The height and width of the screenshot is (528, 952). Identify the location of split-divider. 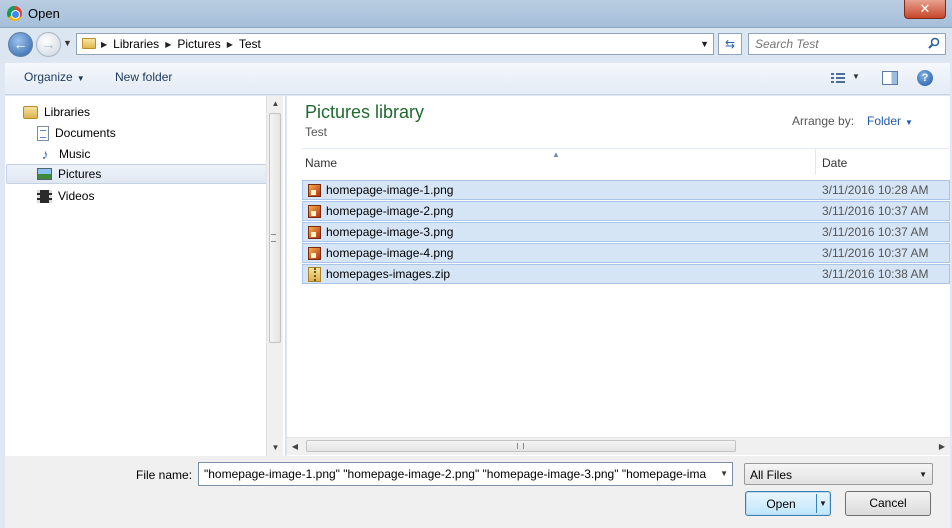
(816, 503).